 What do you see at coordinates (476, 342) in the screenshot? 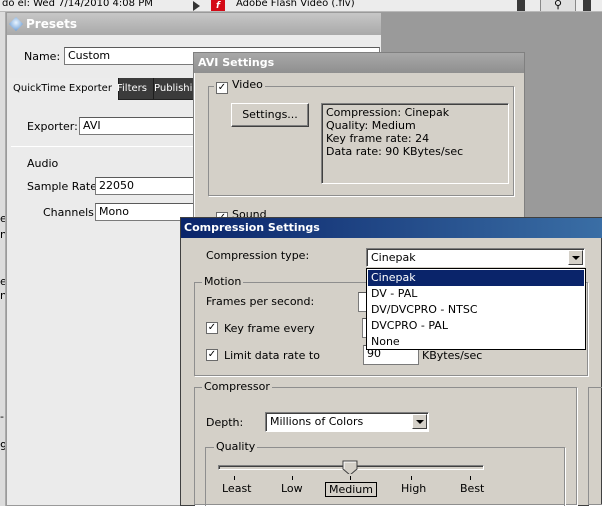
I see `dropdown-option-none: None` at bounding box center [476, 342].